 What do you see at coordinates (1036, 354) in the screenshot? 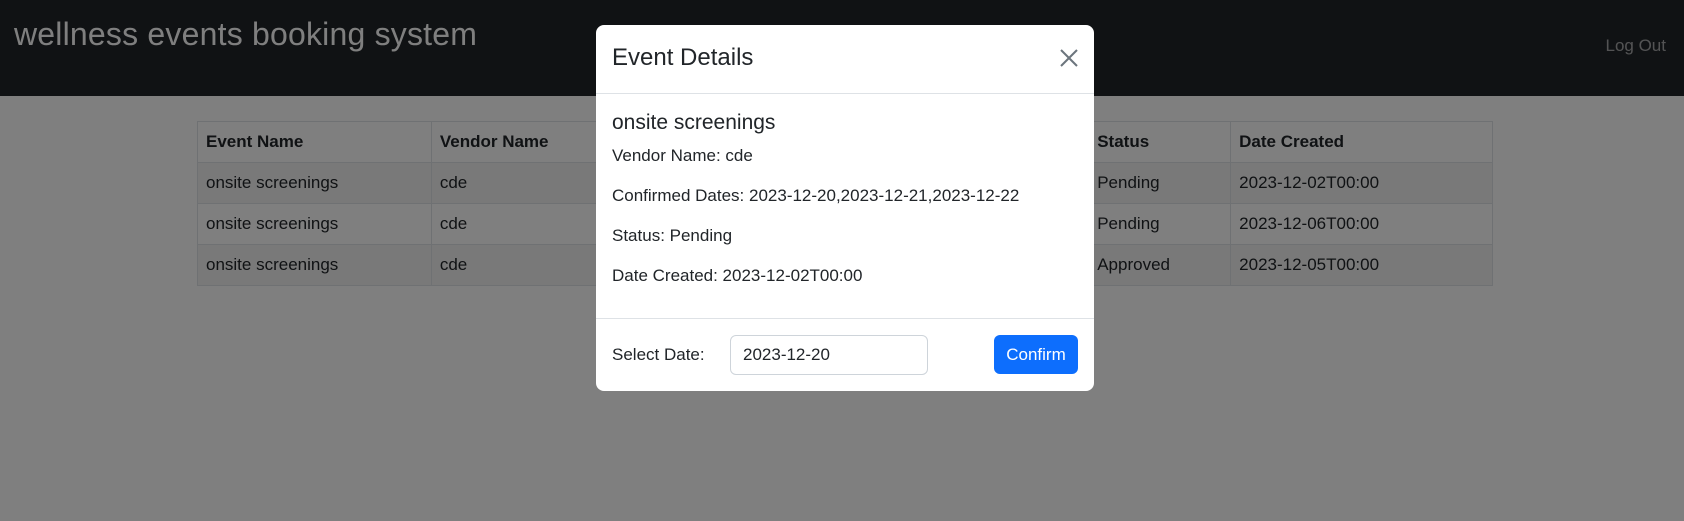
I see `confirm-button: Confirm` at bounding box center [1036, 354].